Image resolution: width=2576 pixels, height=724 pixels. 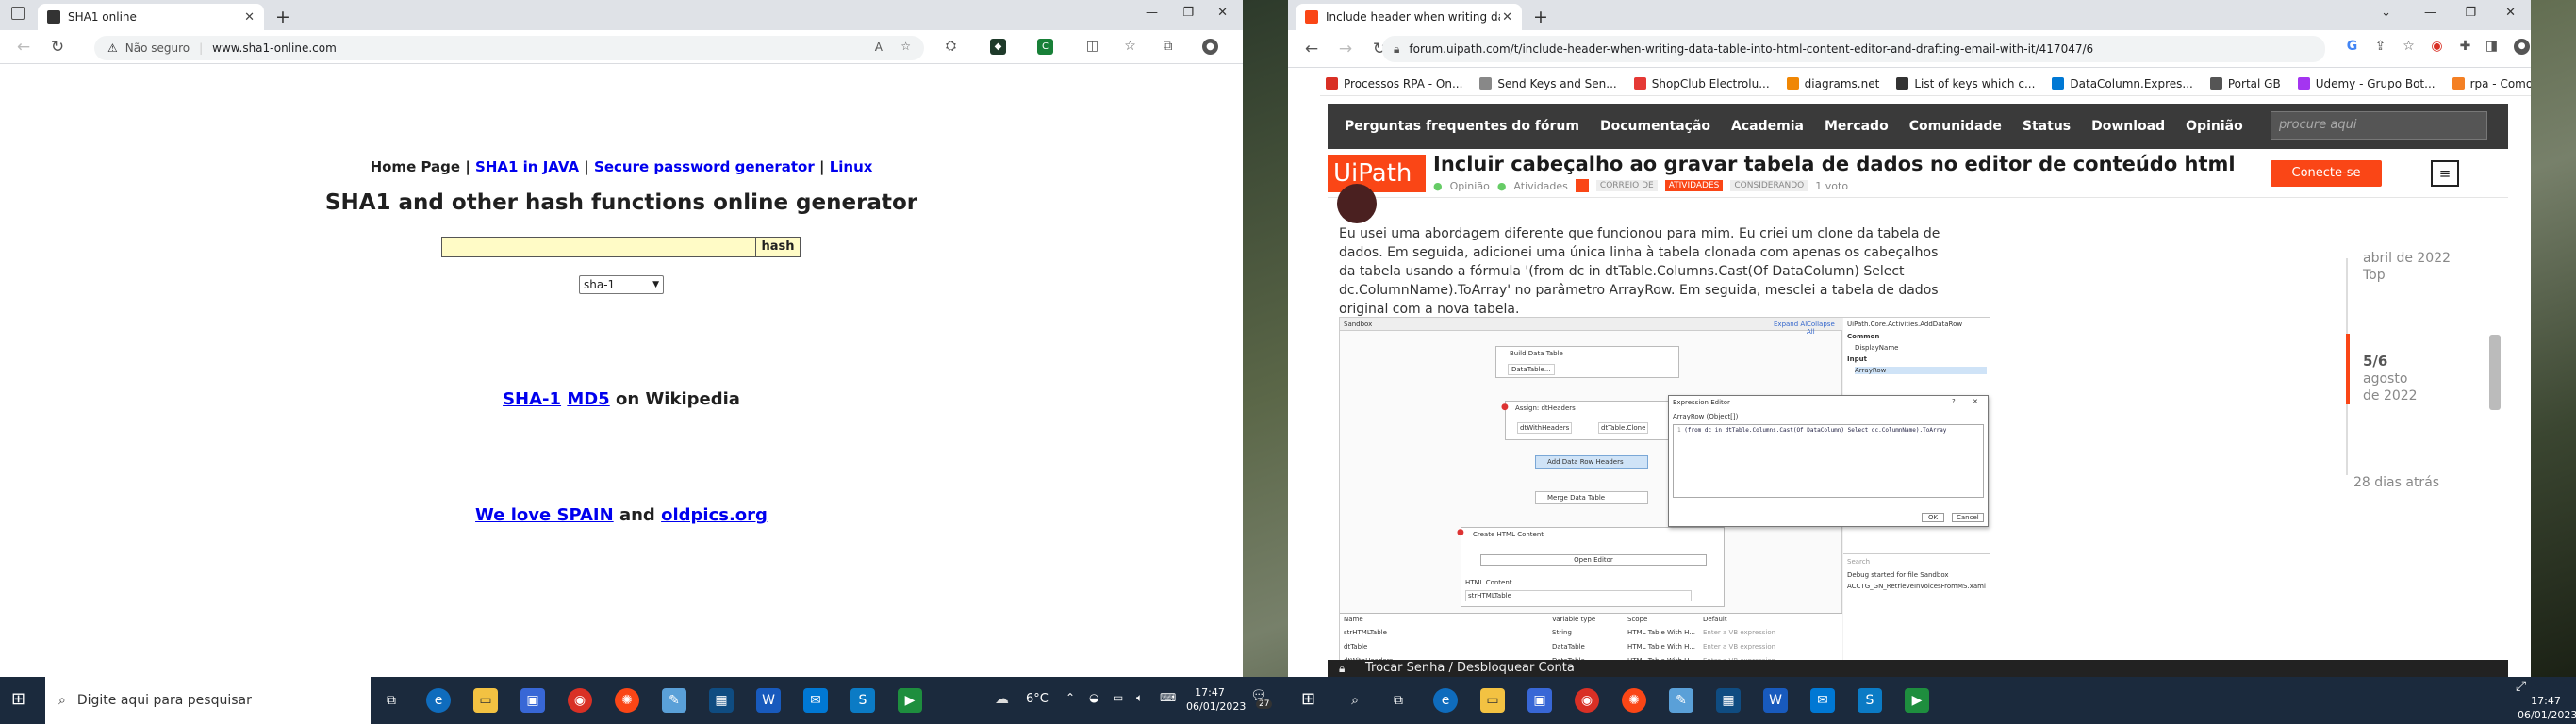 What do you see at coordinates (879, 47) in the screenshot?
I see `read-aloud-icon: A` at bounding box center [879, 47].